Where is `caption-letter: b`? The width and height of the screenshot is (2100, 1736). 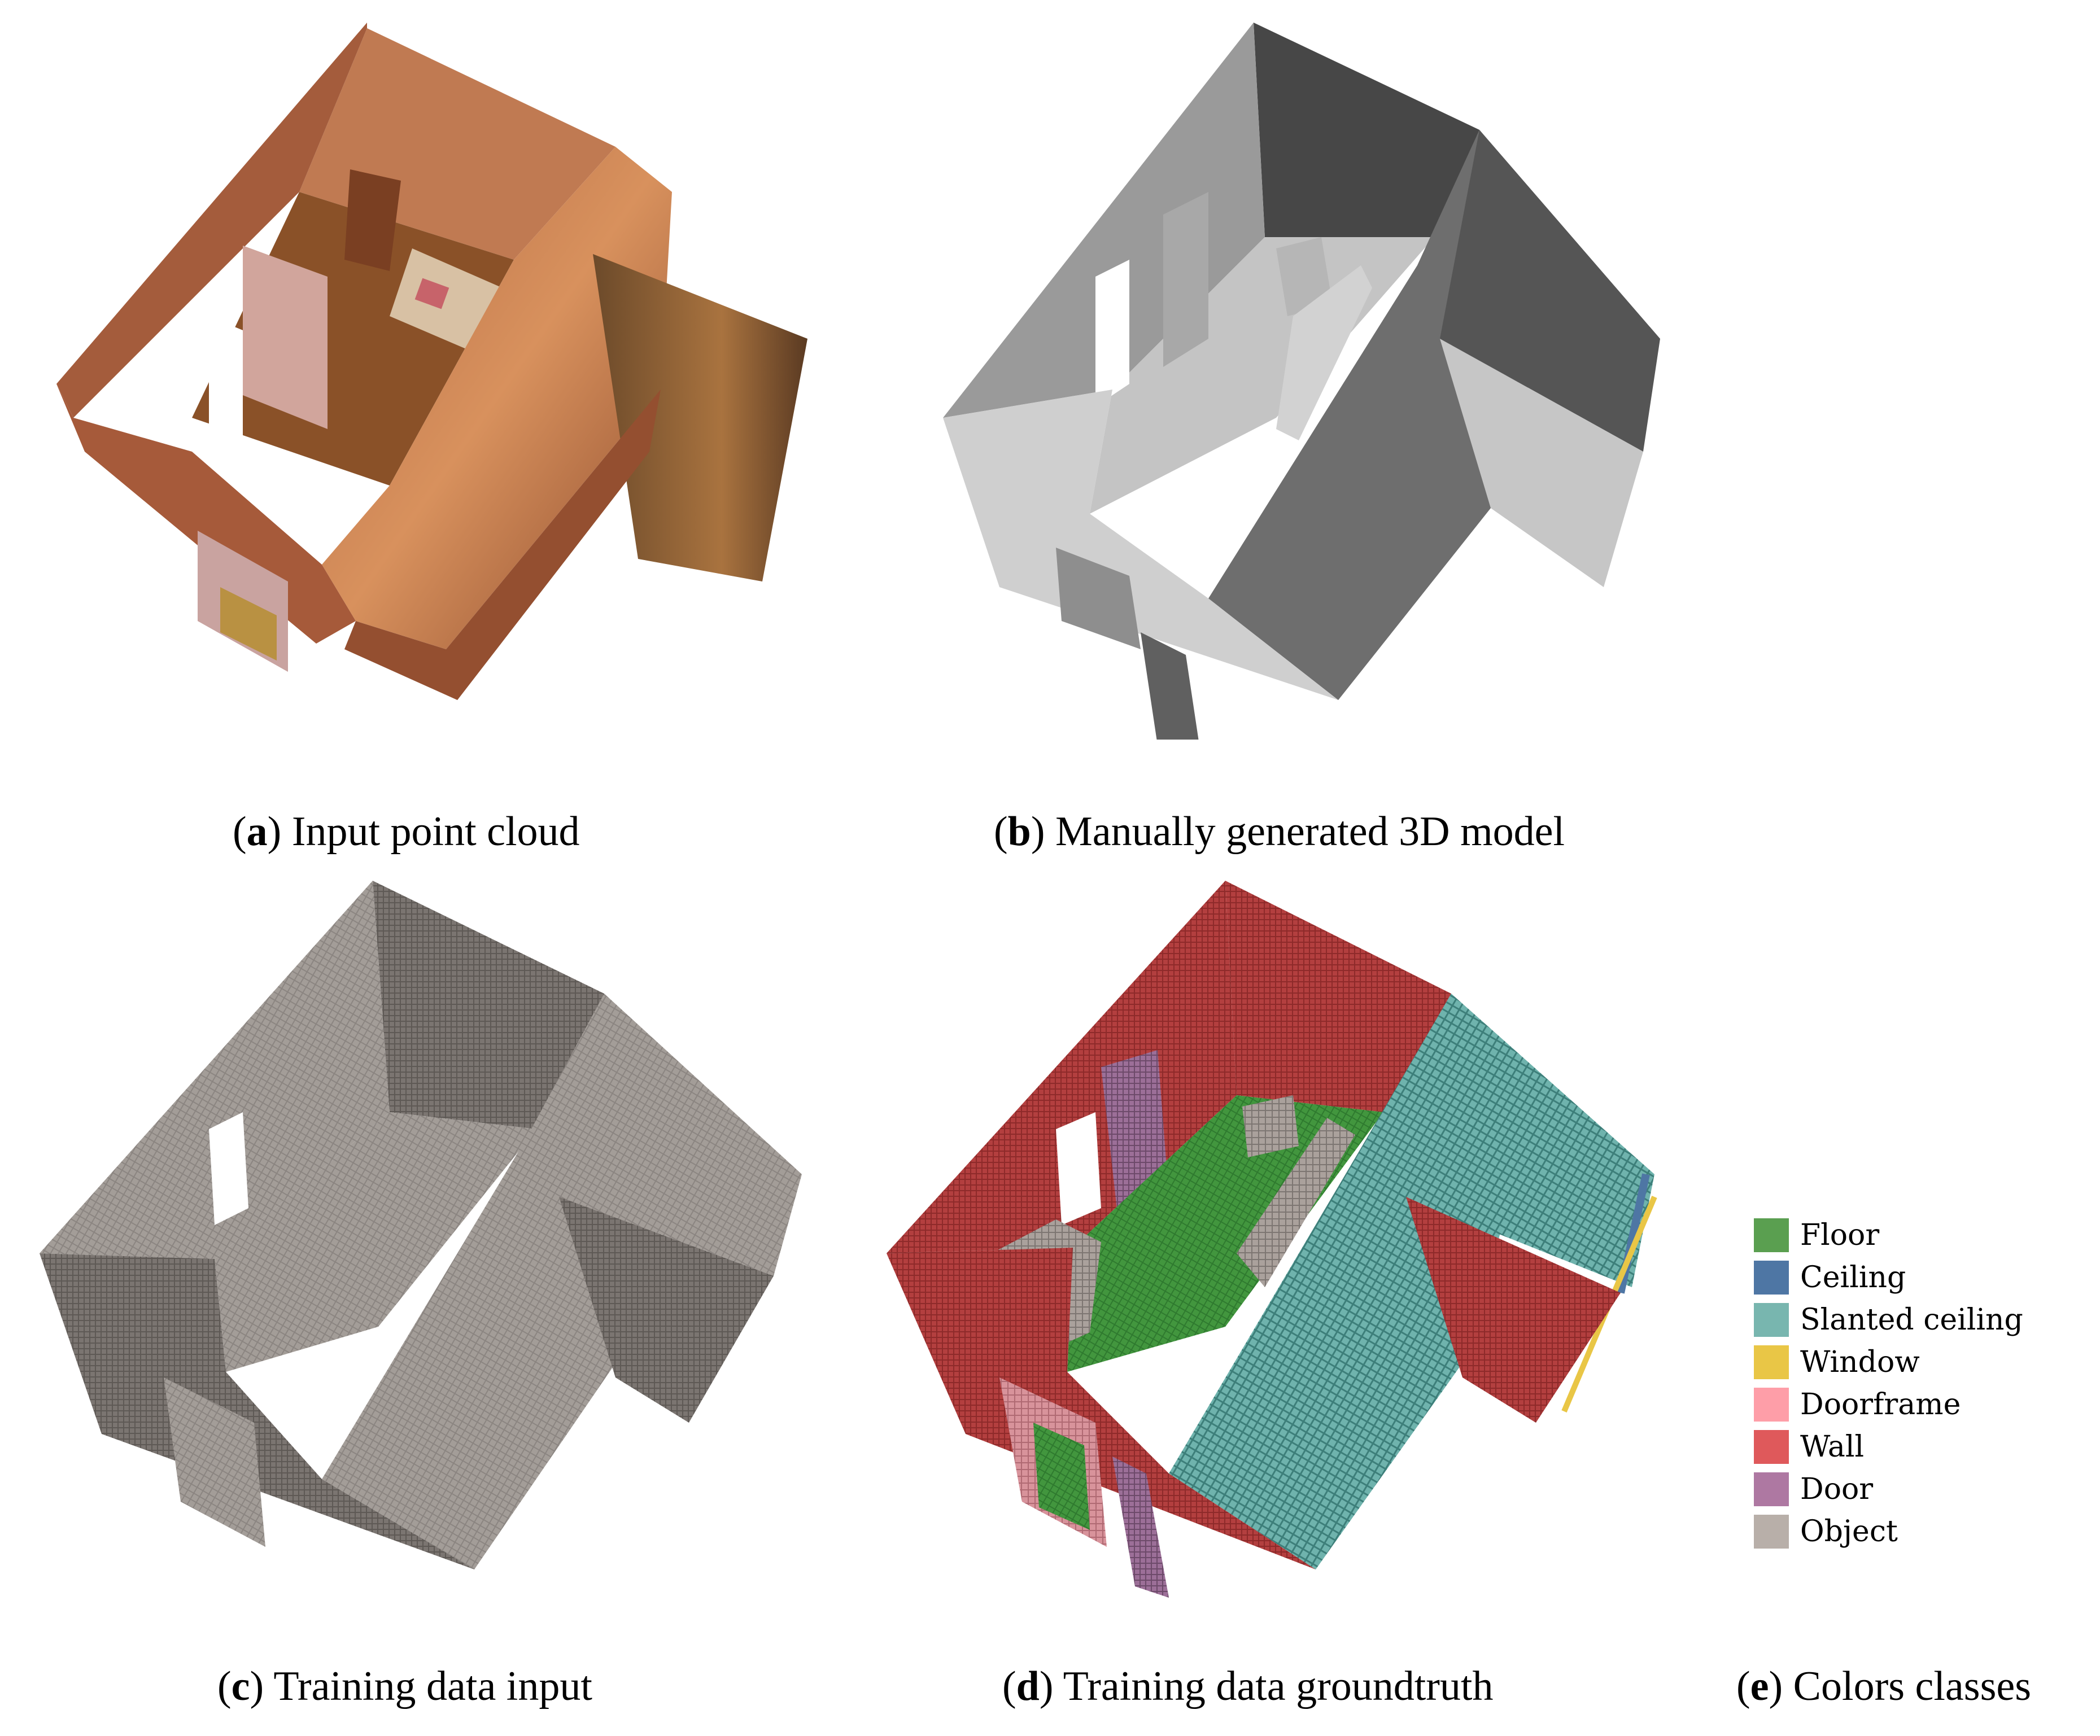
caption-letter: b is located at coordinates (1019, 832).